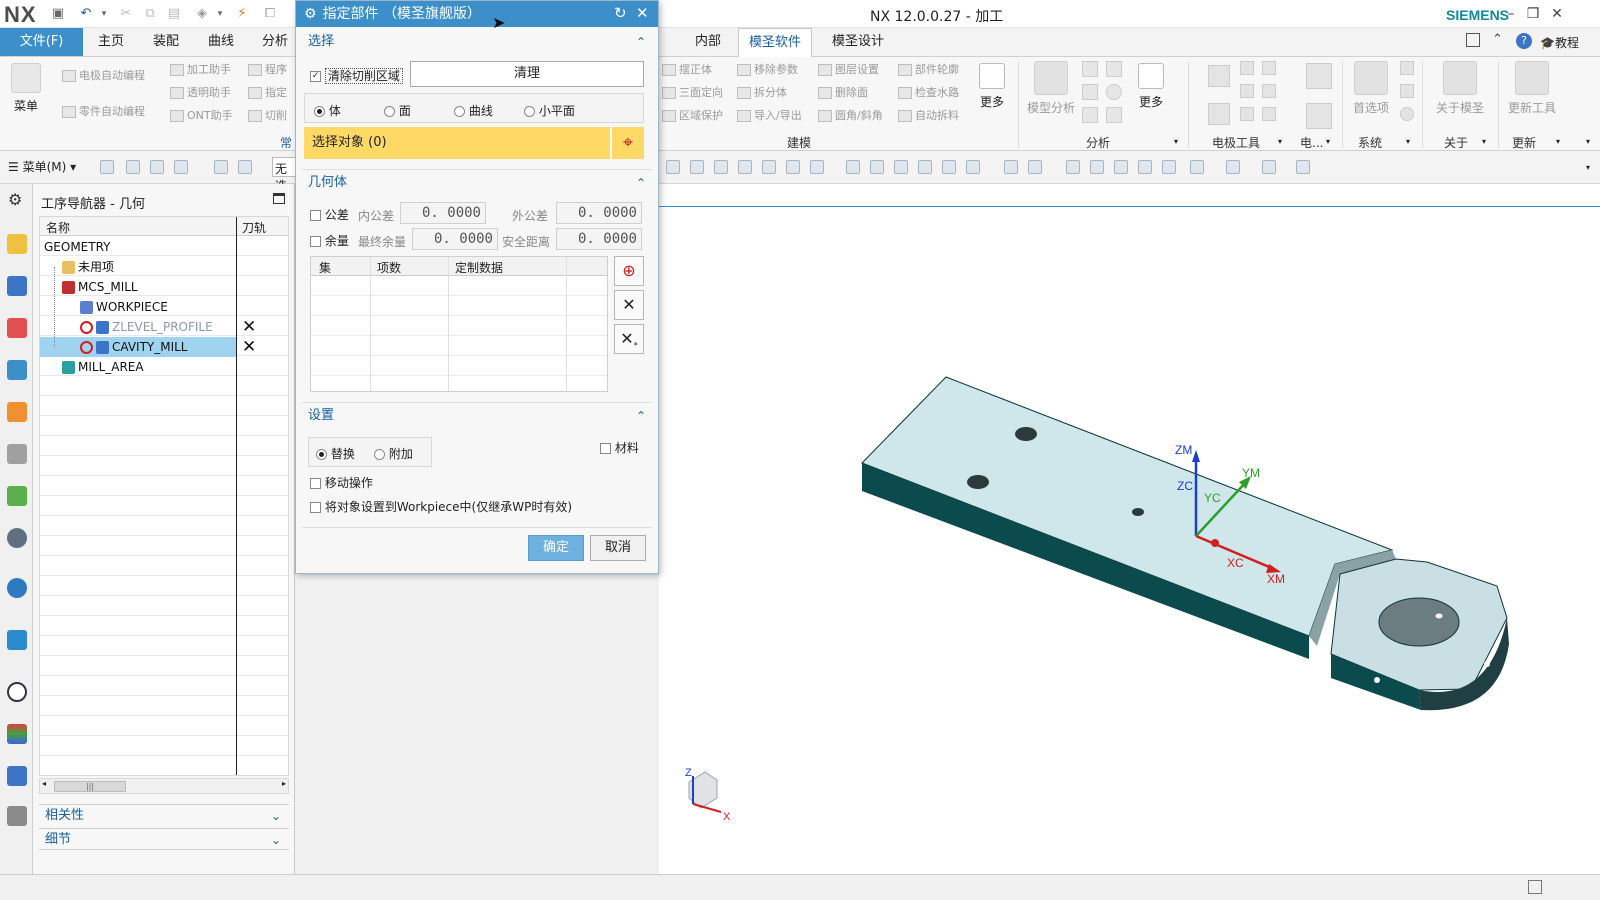  I want to click on tab-curve: 曲线, so click(221, 42).